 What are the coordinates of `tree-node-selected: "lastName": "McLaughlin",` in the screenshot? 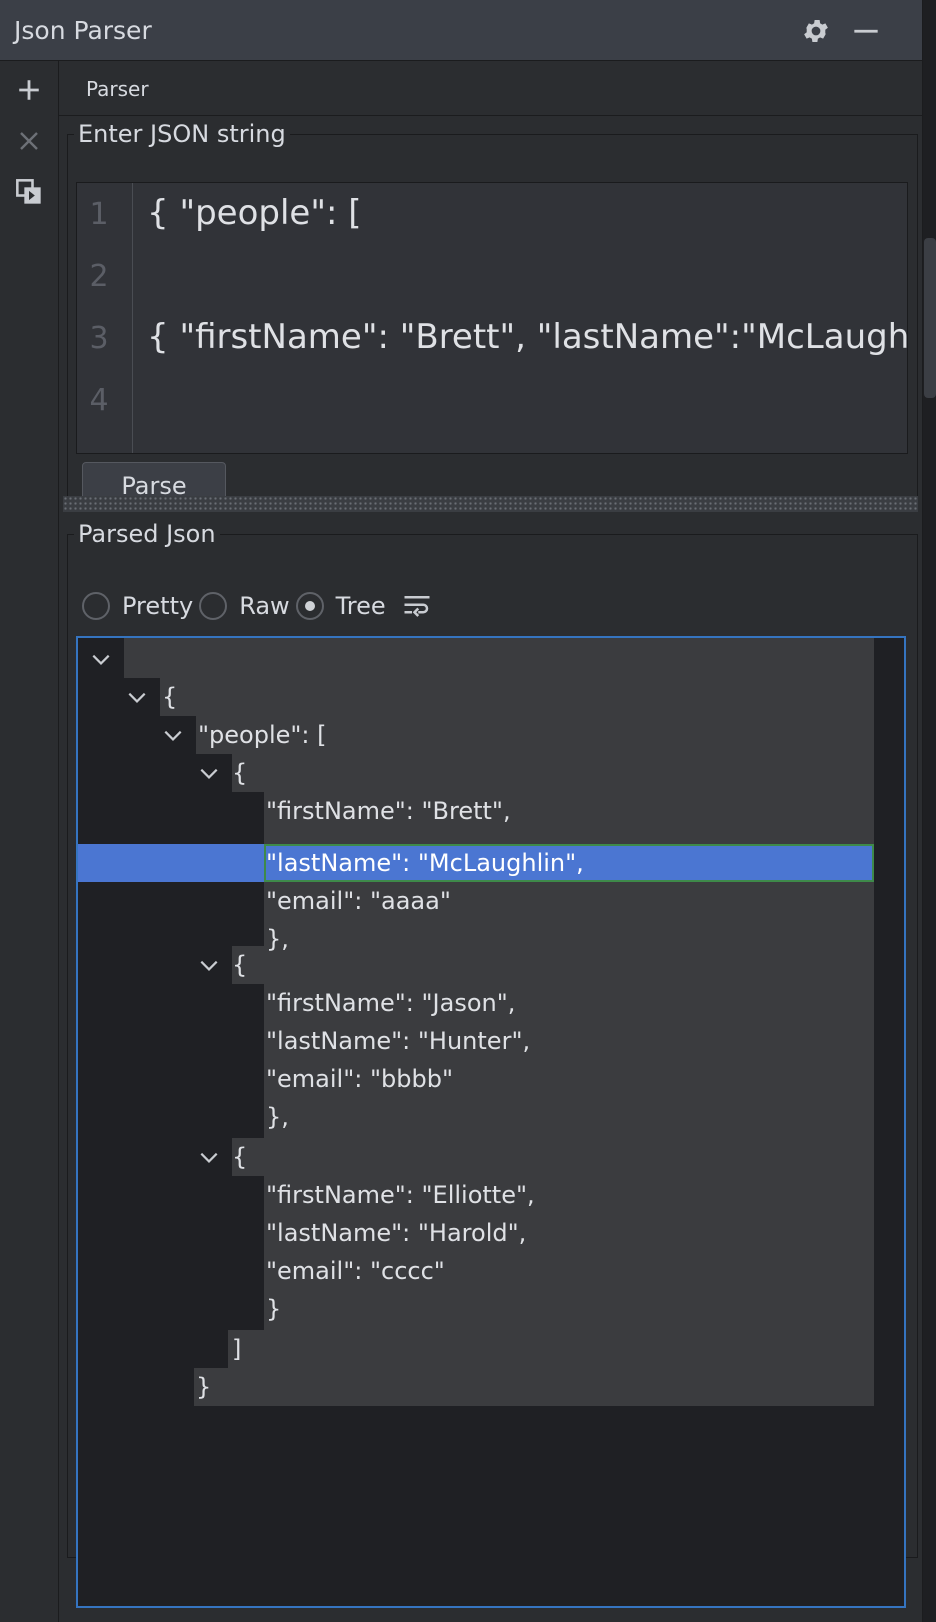 It's located at (425, 863).